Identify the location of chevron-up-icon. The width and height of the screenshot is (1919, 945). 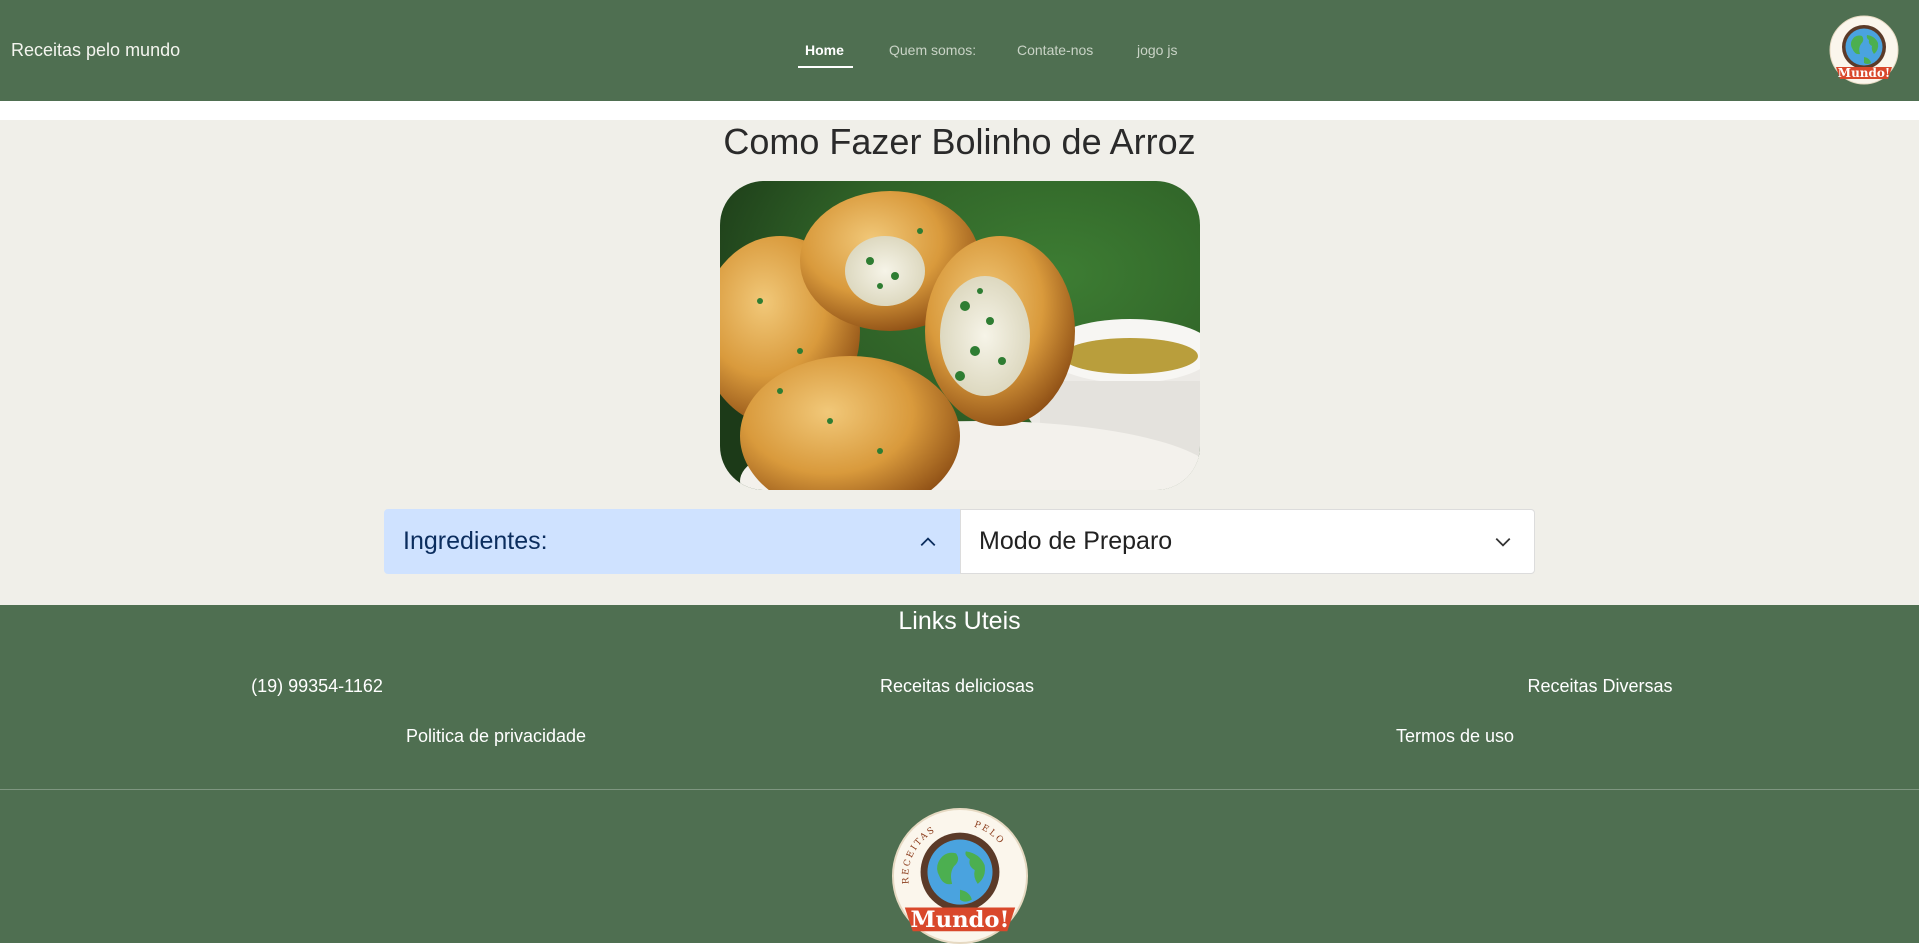
(928, 541).